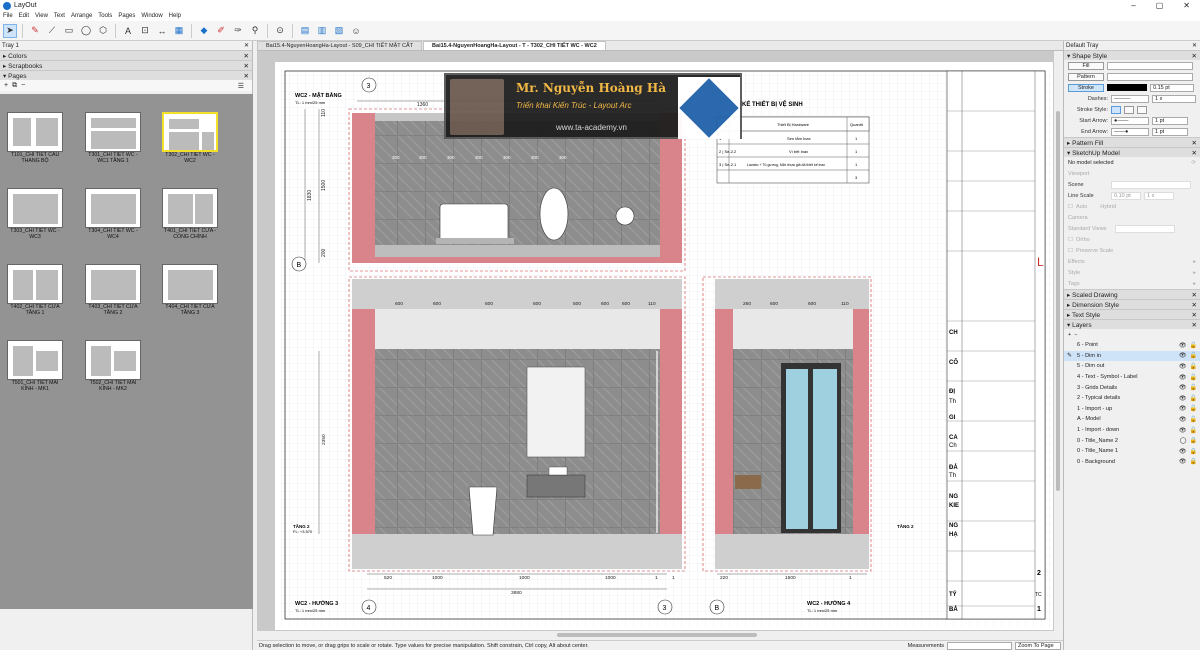 This screenshot has height=650, width=1200. Describe the element at coordinates (1132, 377) in the screenshot. I see `layer-row: 4 - Text - Symbol - Label 👁 🔓` at that location.